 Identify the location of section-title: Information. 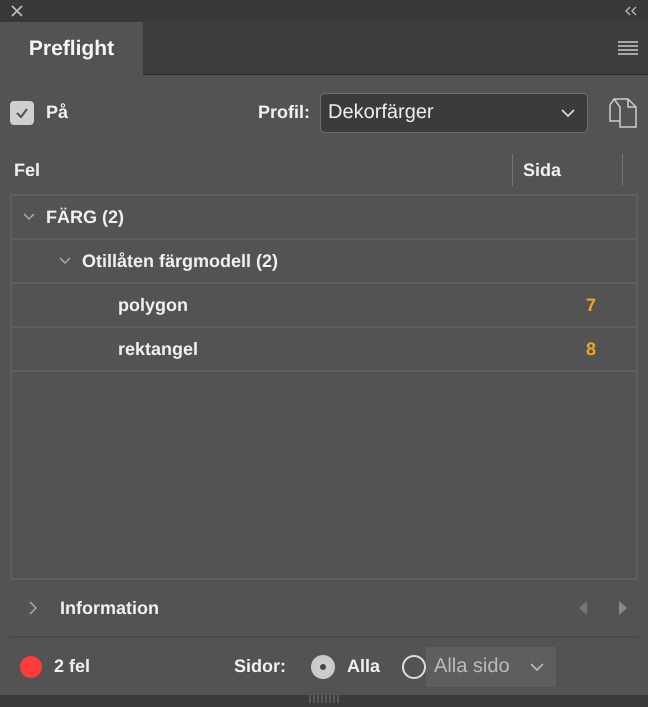
(309, 608).